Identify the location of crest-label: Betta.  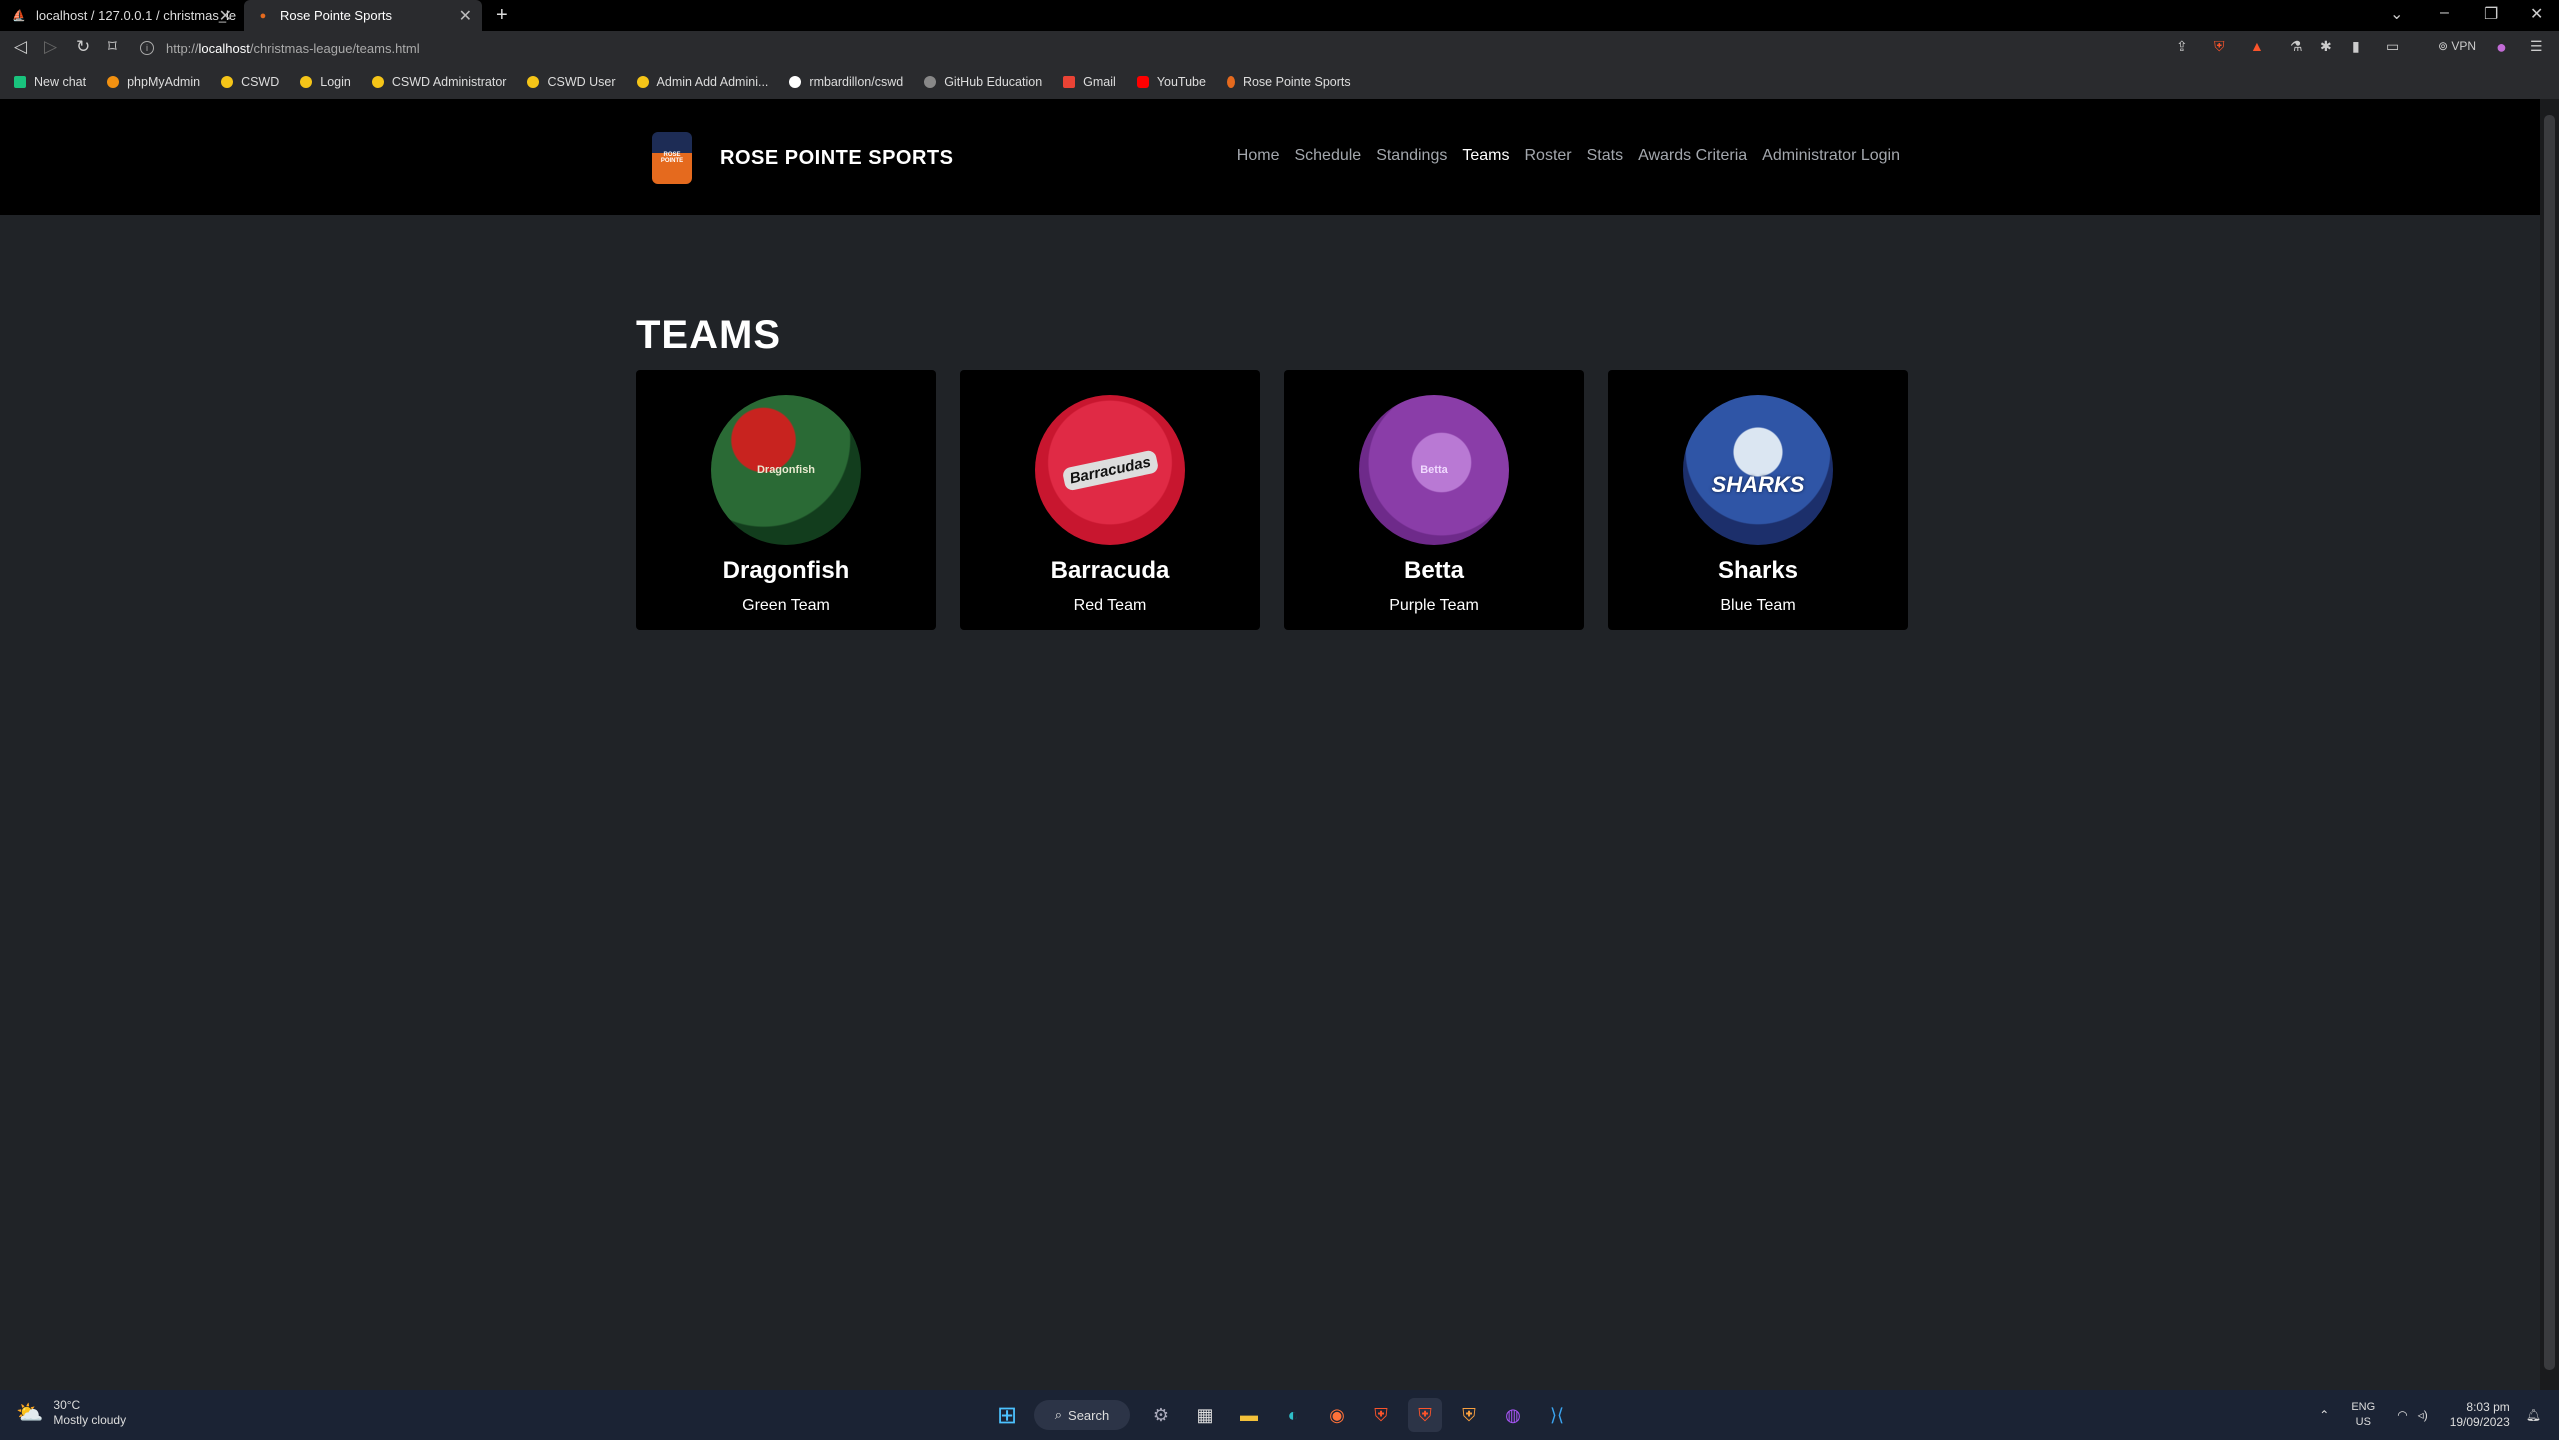
(1434, 470).